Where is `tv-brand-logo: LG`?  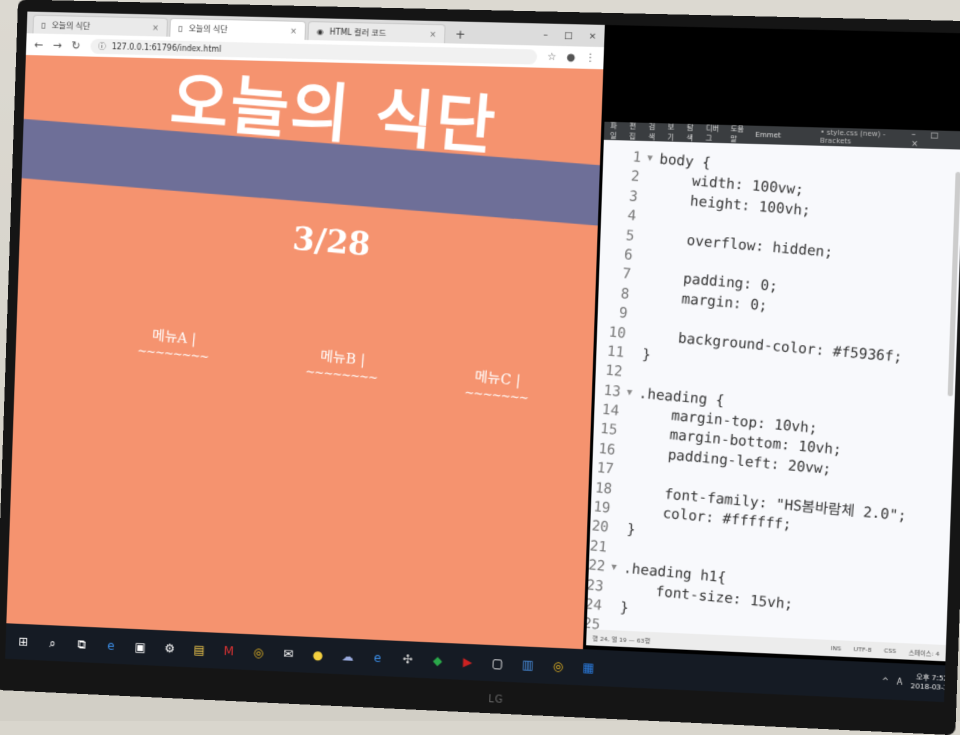 tv-brand-logo: LG is located at coordinates (496, 700).